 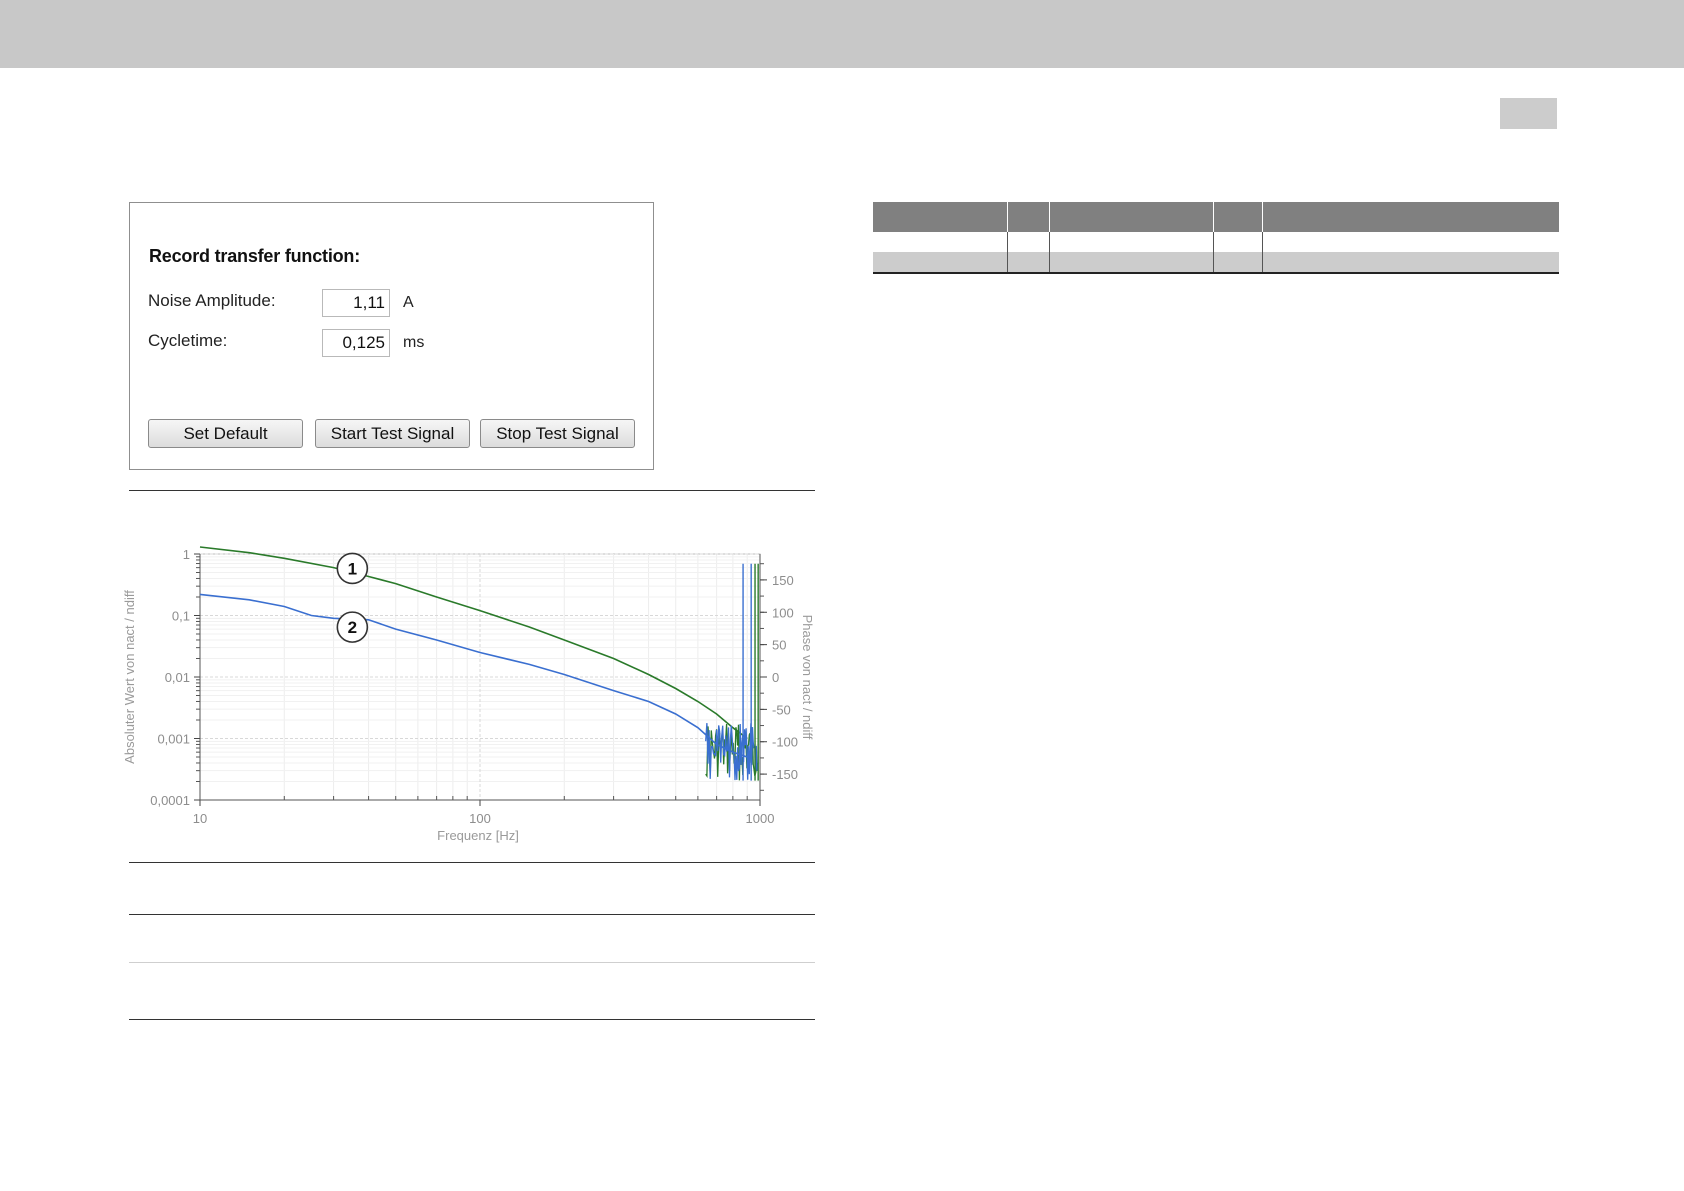 What do you see at coordinates (781, 709) in the screenshot?
I see `y2-tick-label: -50` at bounding box center [781, 709].